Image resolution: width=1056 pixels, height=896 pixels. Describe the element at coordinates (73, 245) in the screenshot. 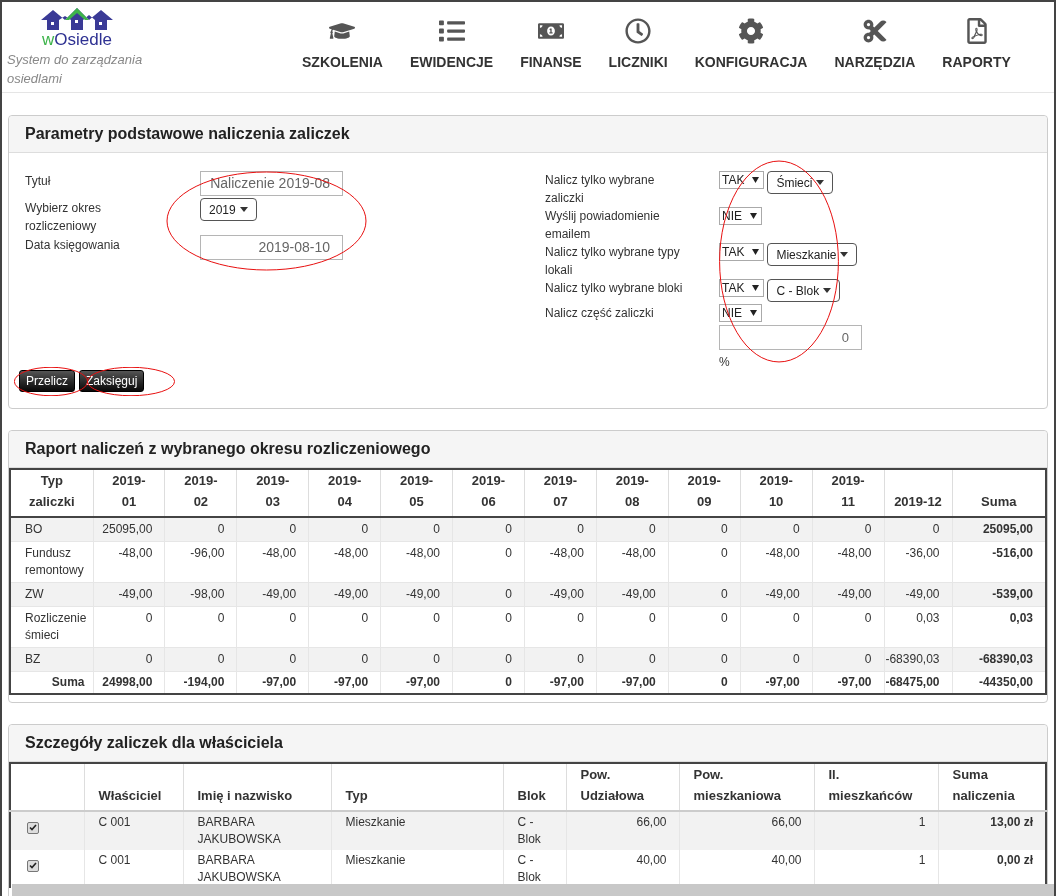

I see `field-label: Data księgowania` at that location.